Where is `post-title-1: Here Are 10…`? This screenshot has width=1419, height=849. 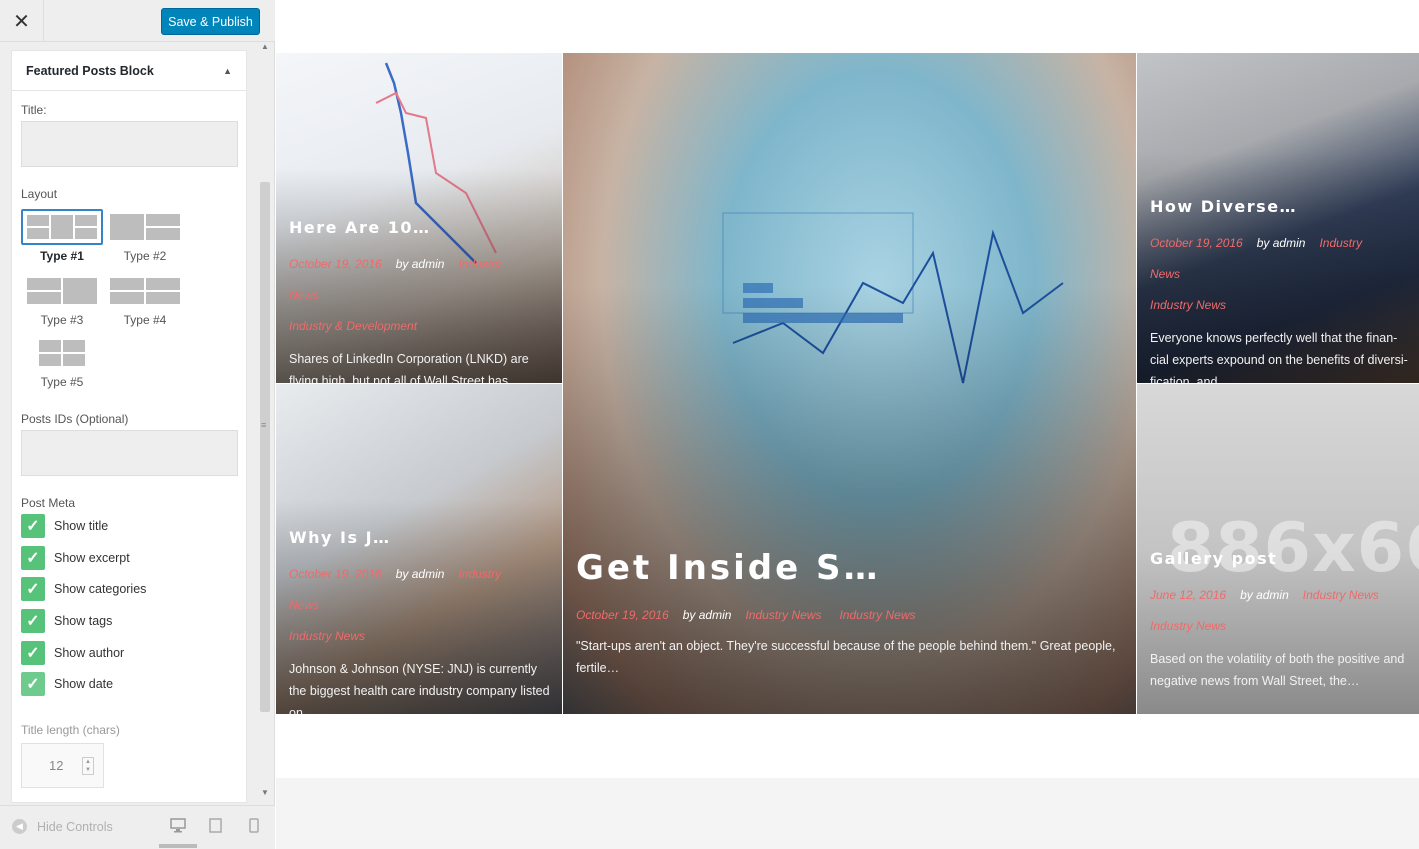 post-title-1: Here Are 10… is located at coordinates (420, 227).